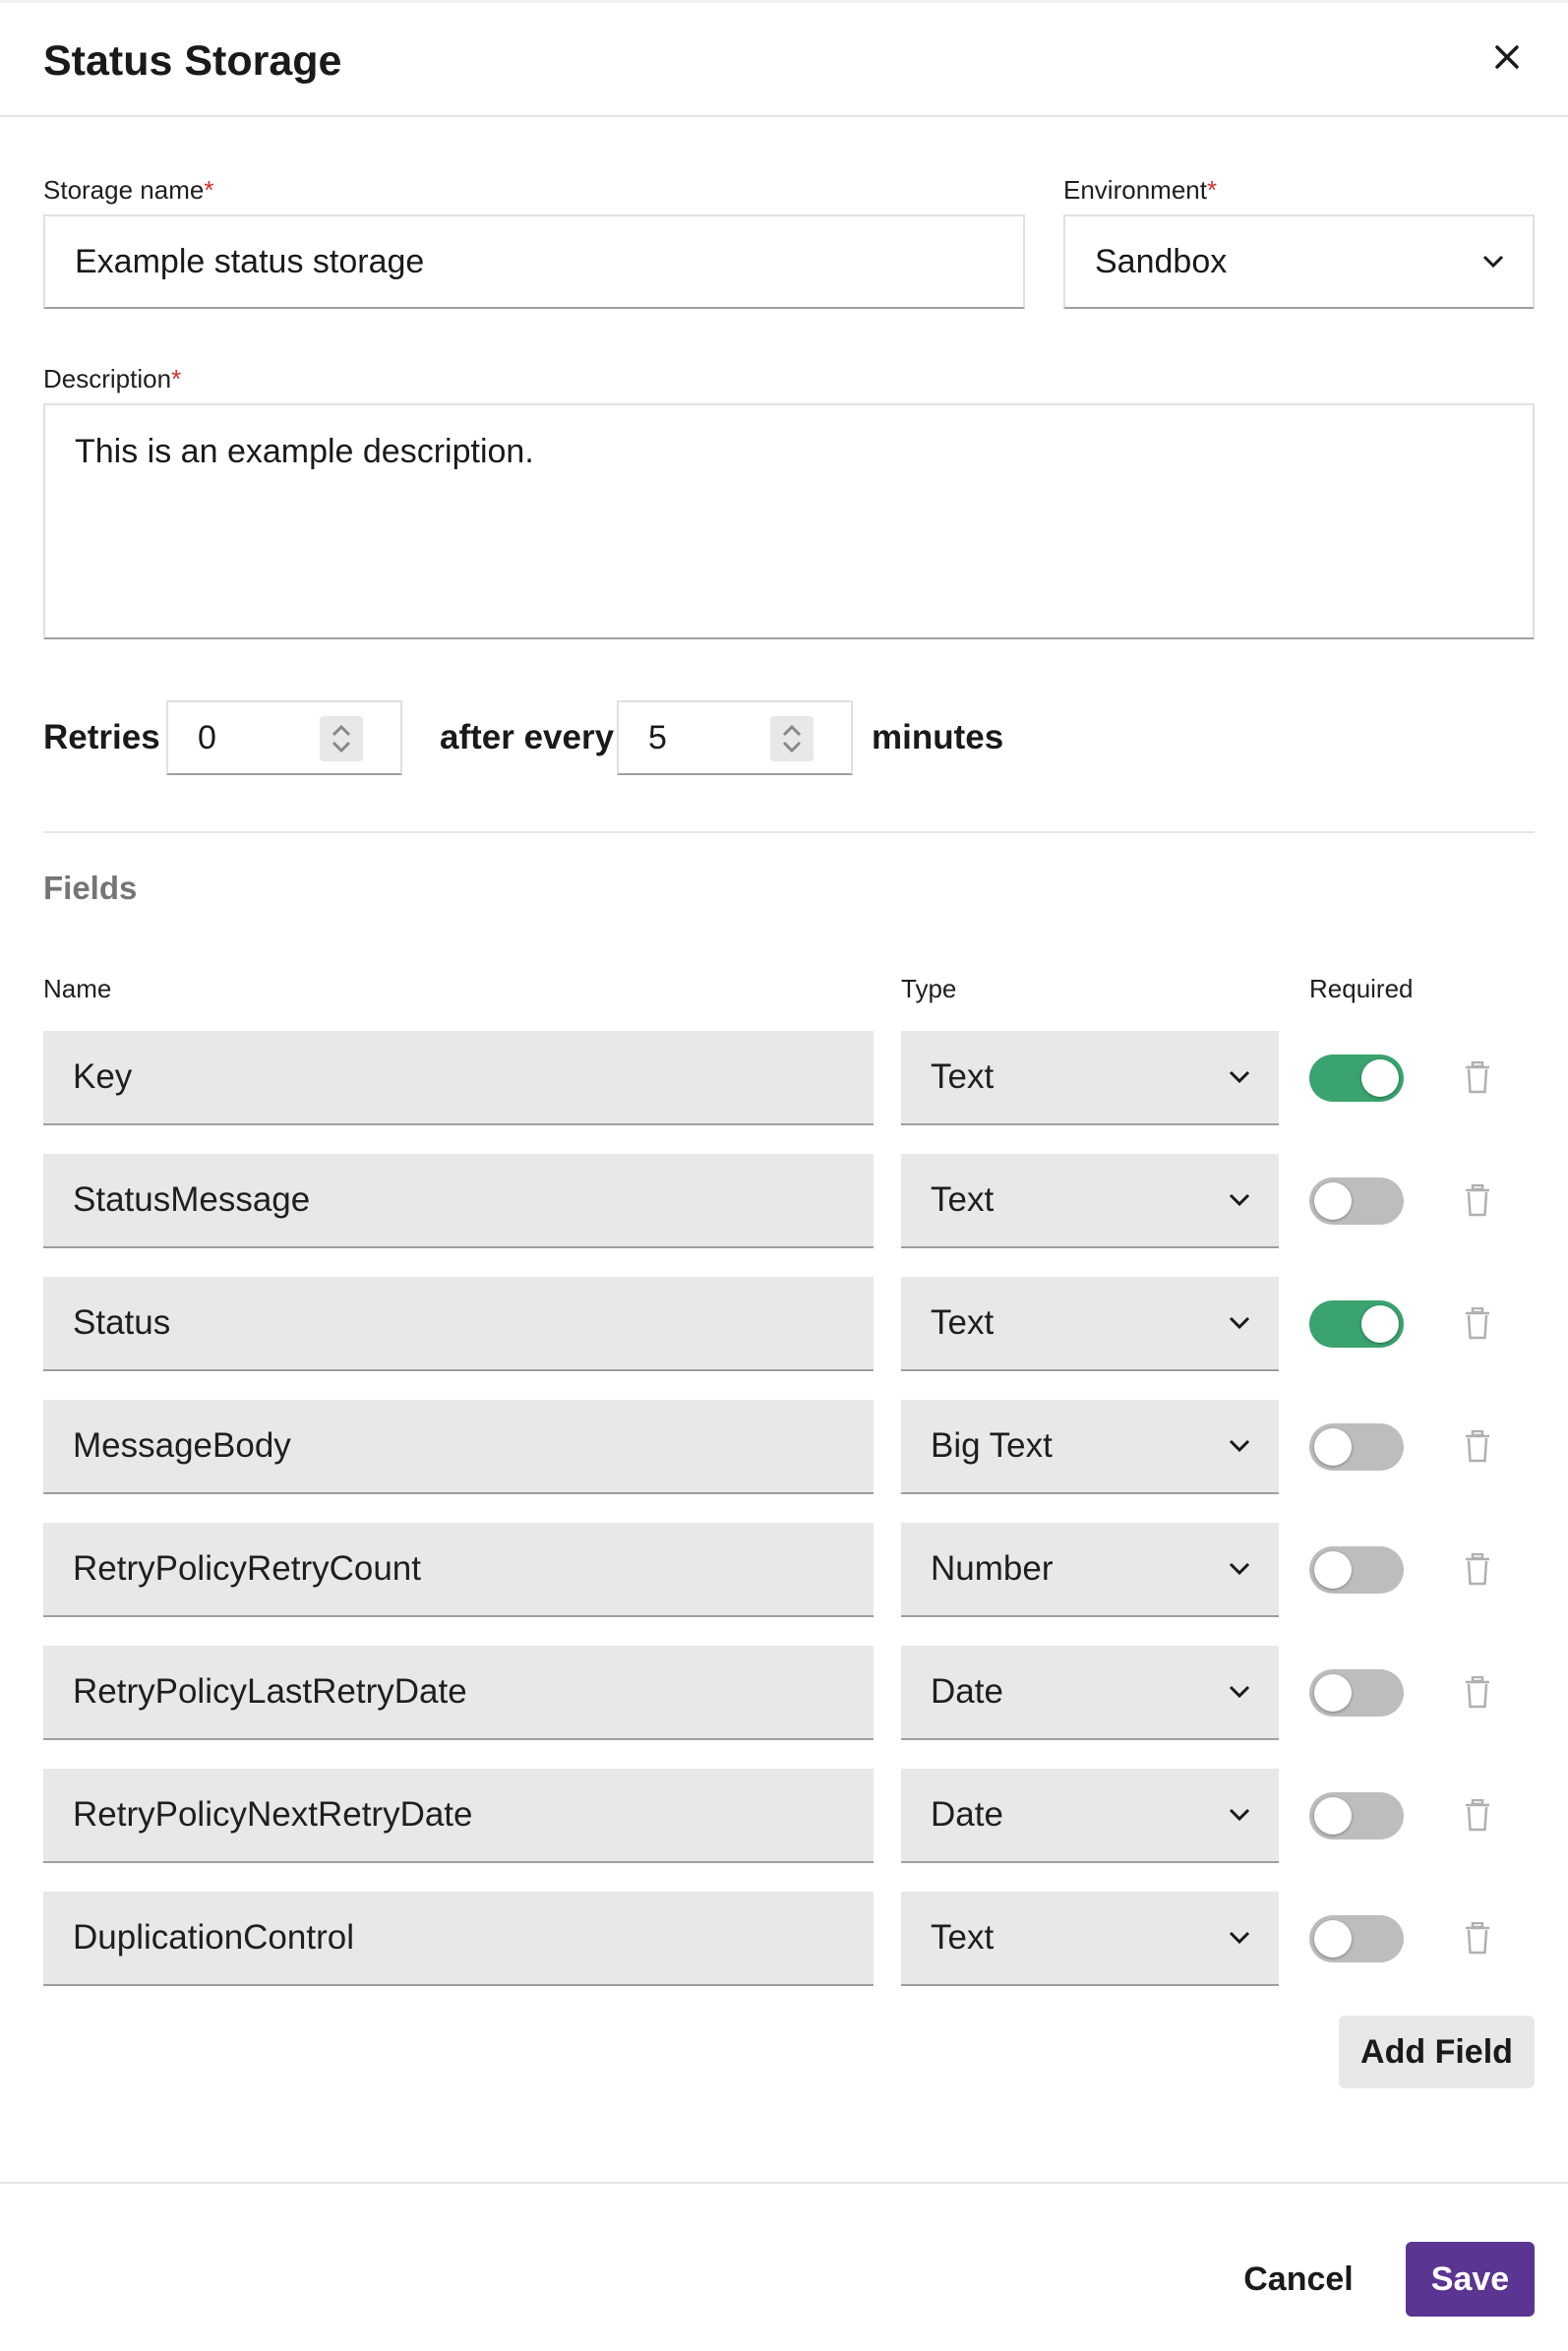 This screenshot has width=1568, height=2351. I want to click on cancel-button: Cancel, so click(1298, 2280).